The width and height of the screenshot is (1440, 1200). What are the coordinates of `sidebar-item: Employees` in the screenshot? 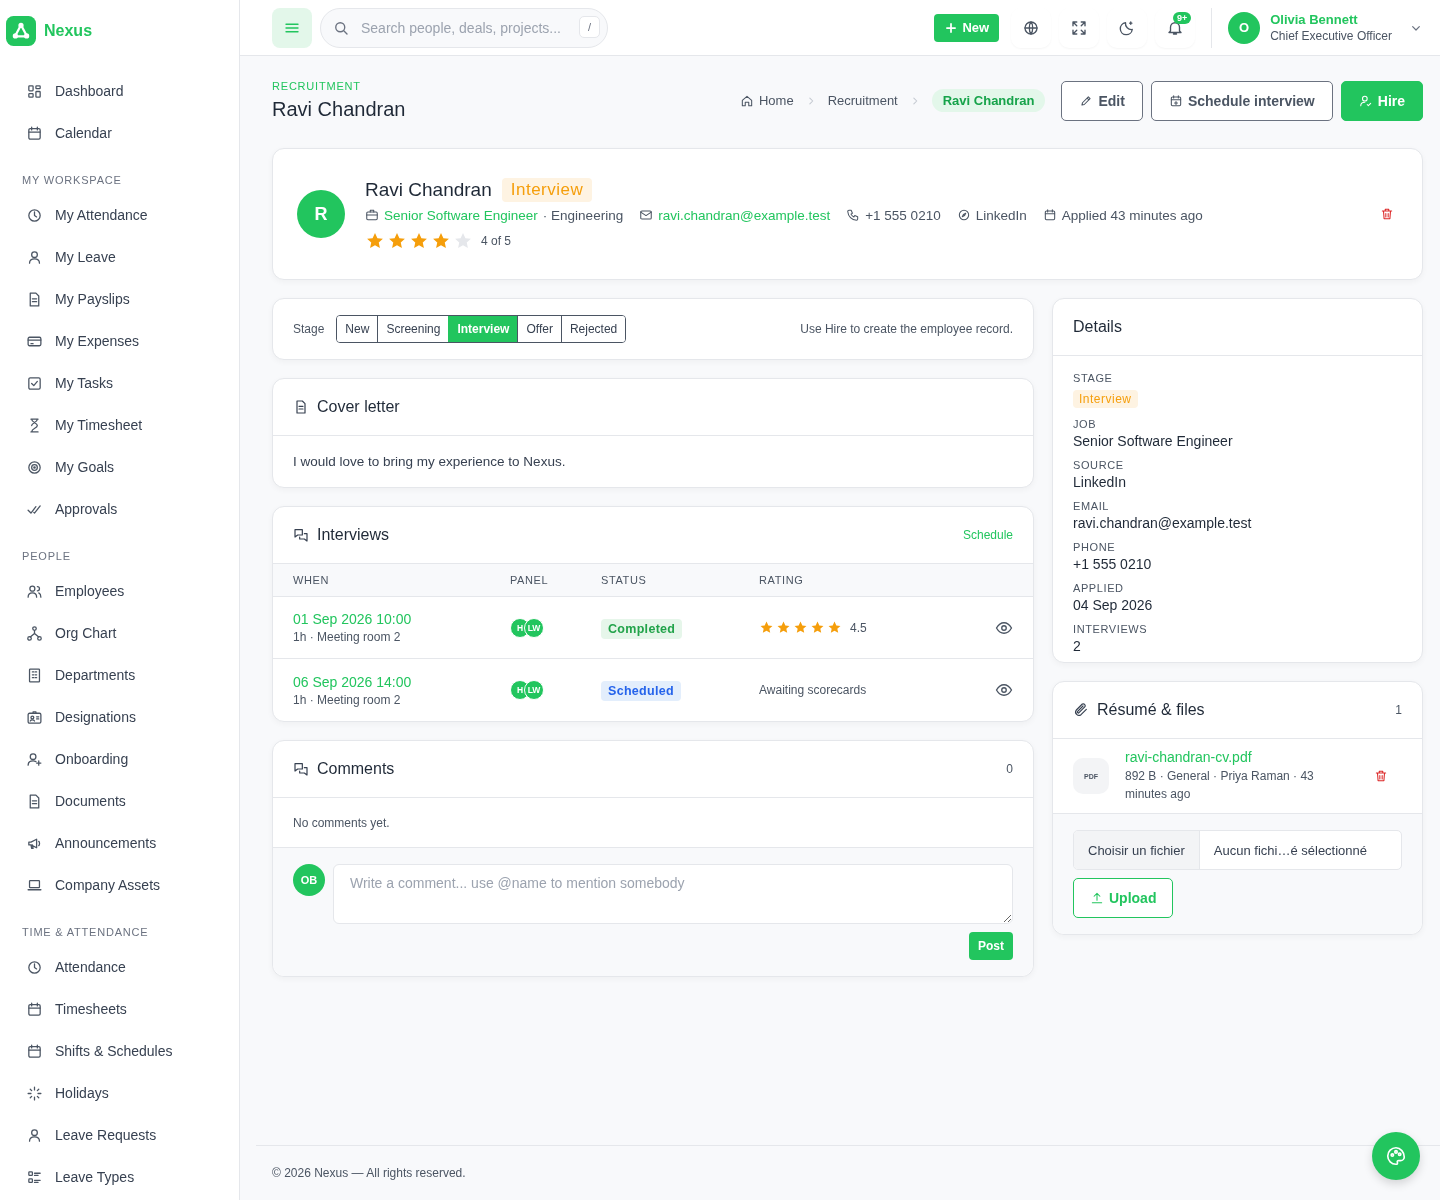 It's located at (119, 591).